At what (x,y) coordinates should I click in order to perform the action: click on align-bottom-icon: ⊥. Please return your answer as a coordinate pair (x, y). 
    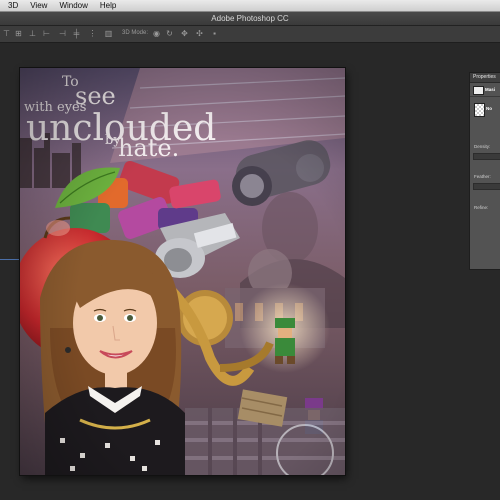
    Looking at the image, I should click on (32, 33).